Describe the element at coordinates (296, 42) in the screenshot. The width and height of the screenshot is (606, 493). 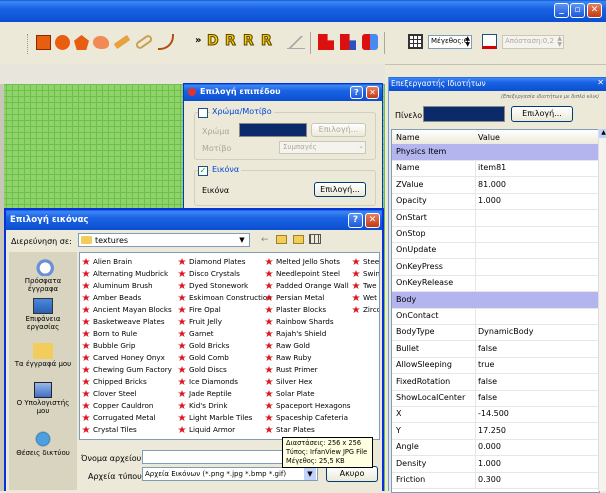
I see `chart-line-icon` at that location.